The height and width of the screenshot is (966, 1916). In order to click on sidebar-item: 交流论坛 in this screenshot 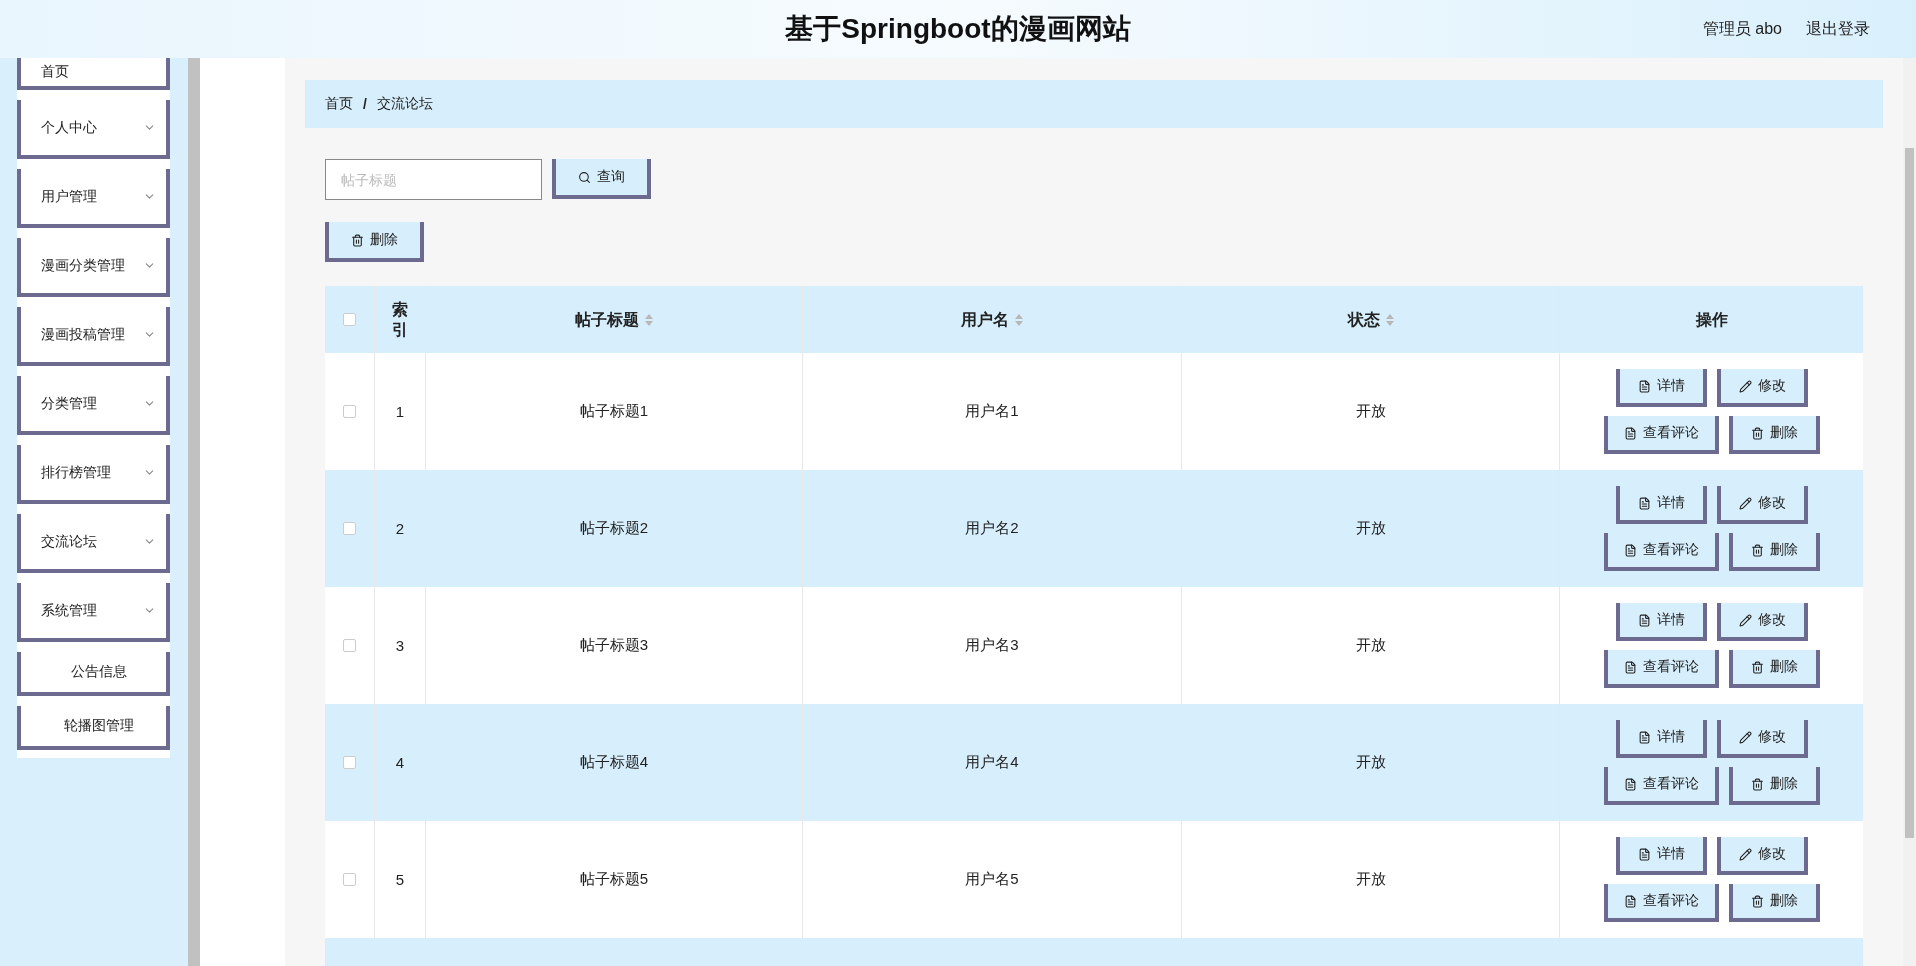, I will do `click(93, 543)`.